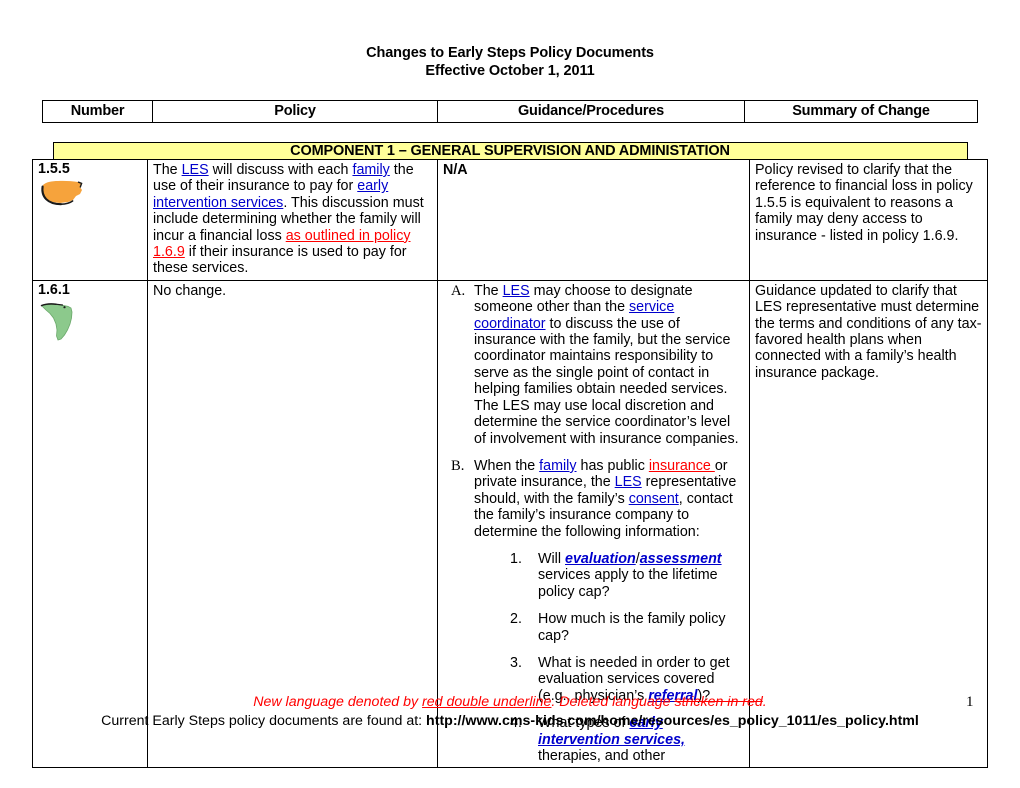 This screenshot has height=788, width=1020. Describe the element at coordinates (338, 702) in the screenshot. I see `footer-legend-part1: New language denoted by` at that location.